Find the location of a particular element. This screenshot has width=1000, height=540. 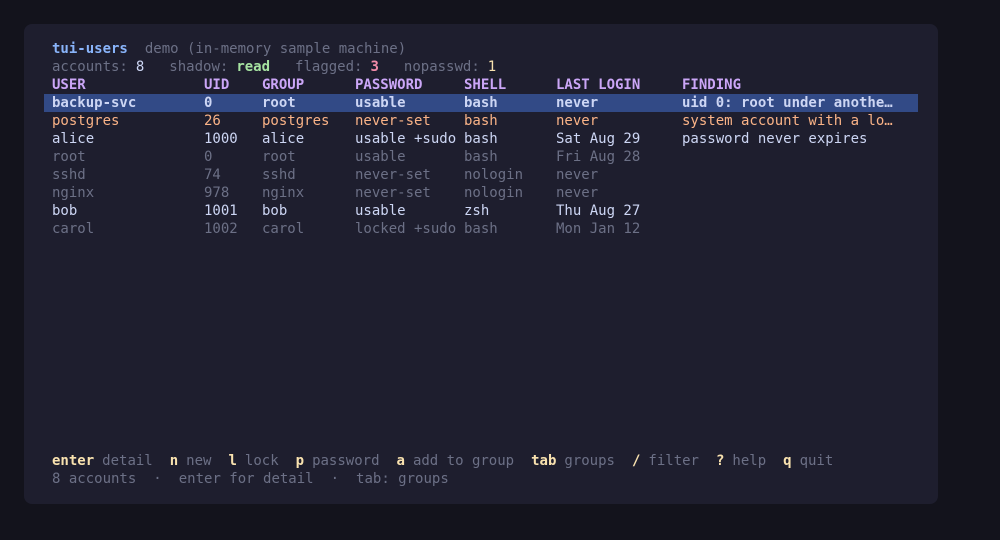

key-label: q is located at coordinates (787, 461).